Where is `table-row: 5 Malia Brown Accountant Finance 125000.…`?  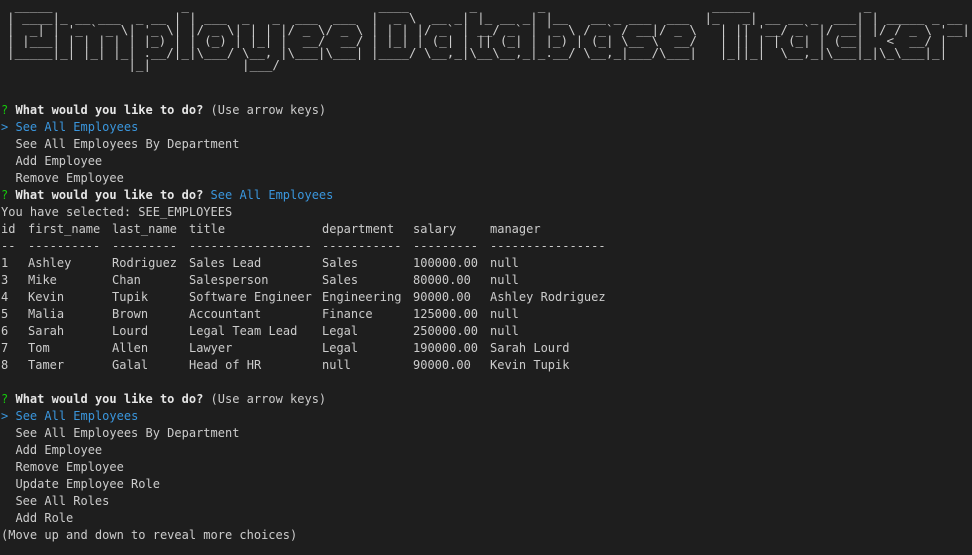 table-row: 5 Malia Brown Accountant Finance 125000.… is located at coordinates (310, 314).